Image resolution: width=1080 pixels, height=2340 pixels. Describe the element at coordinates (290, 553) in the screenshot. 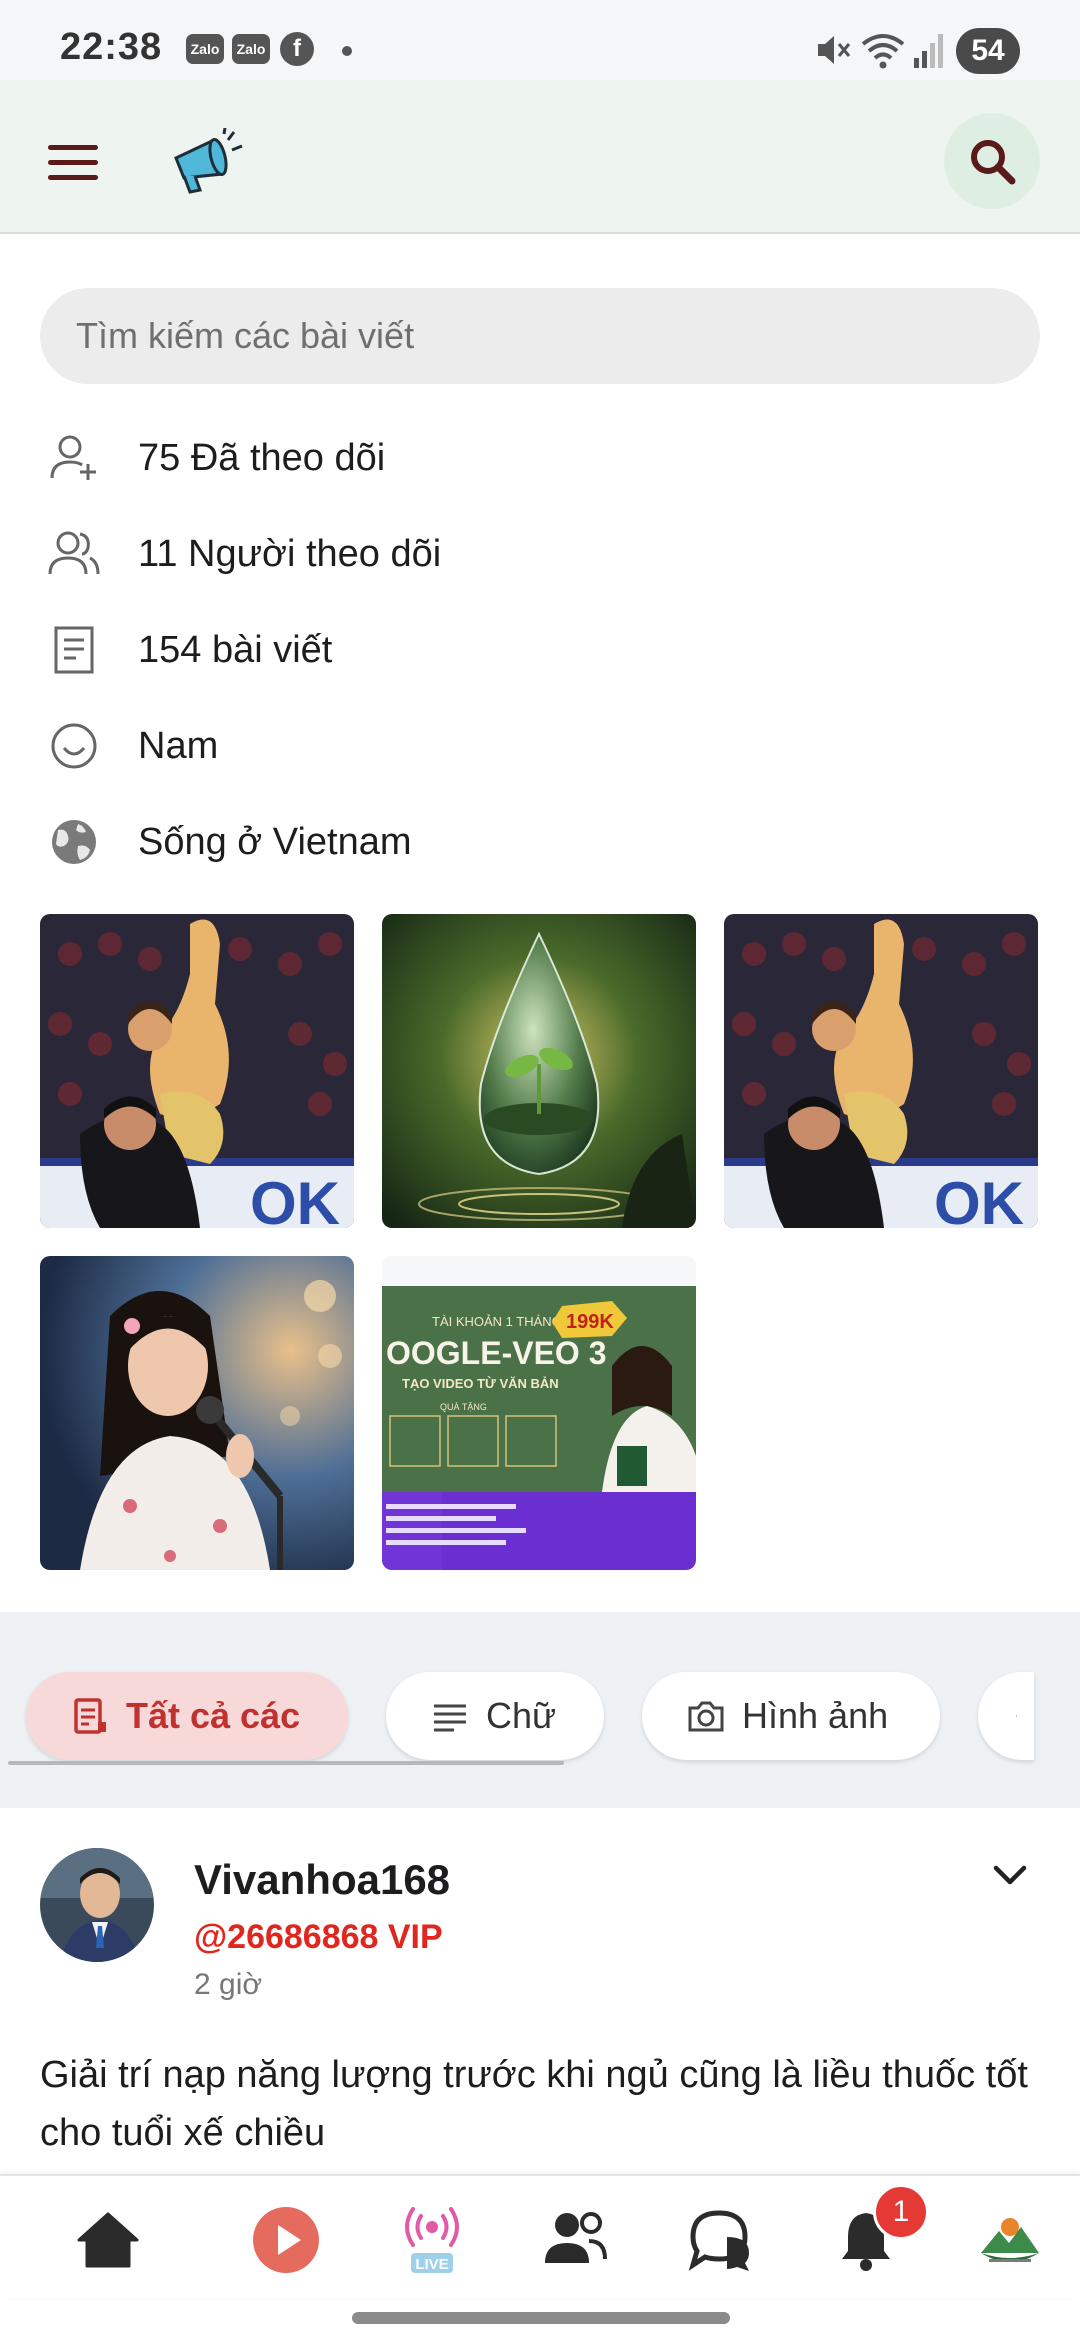

I see `followers-count: 11 Người theo dõi` at that location.